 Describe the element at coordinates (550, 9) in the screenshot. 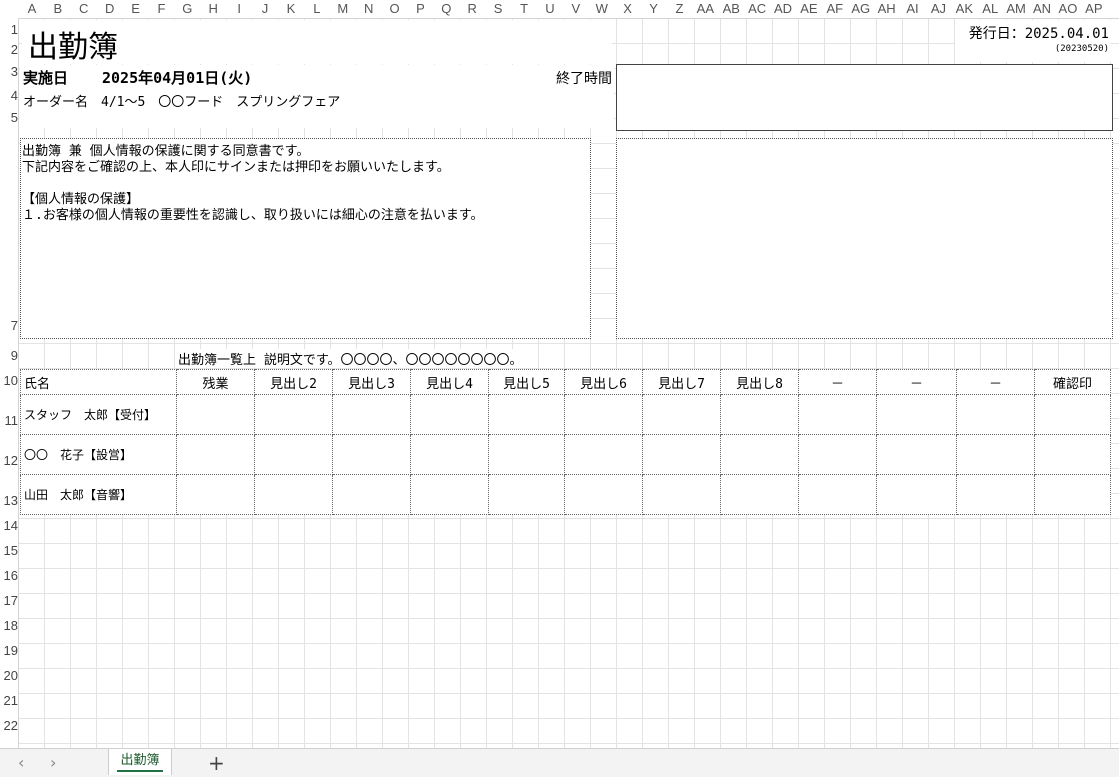

I see `column-header-u: U` at that location.